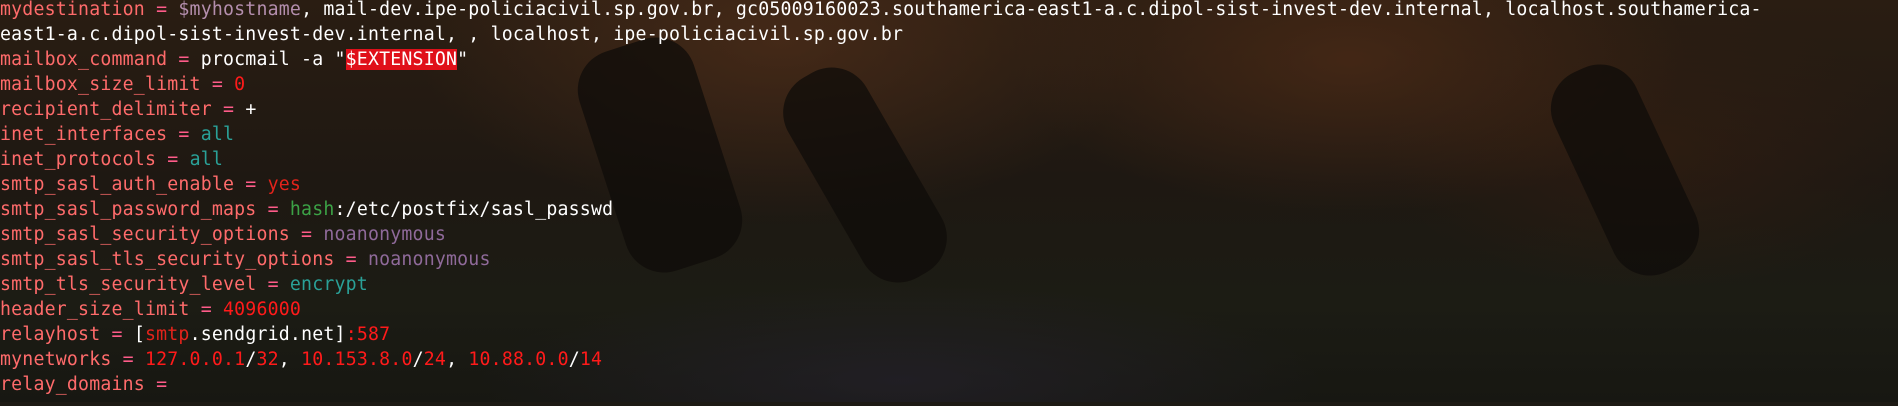  I want to click on config-value: 14, so click(591, 359).